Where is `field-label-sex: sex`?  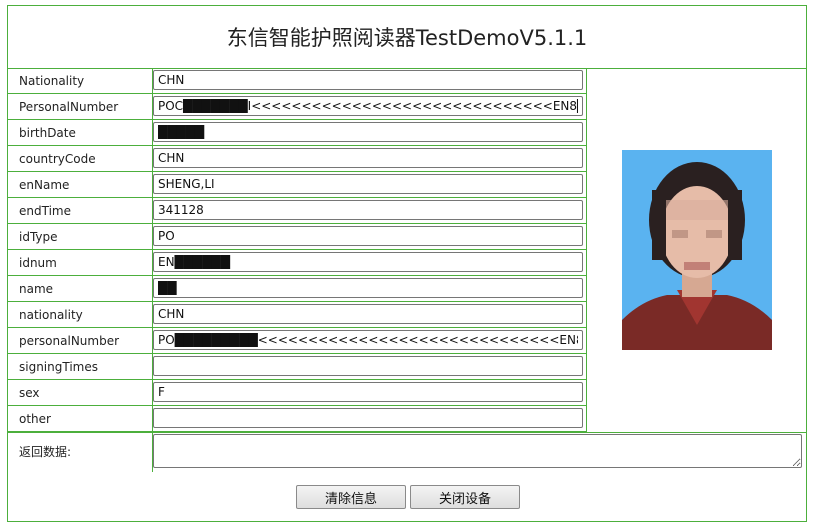
field-label-sex: sex is located at coordinates (80, 393).